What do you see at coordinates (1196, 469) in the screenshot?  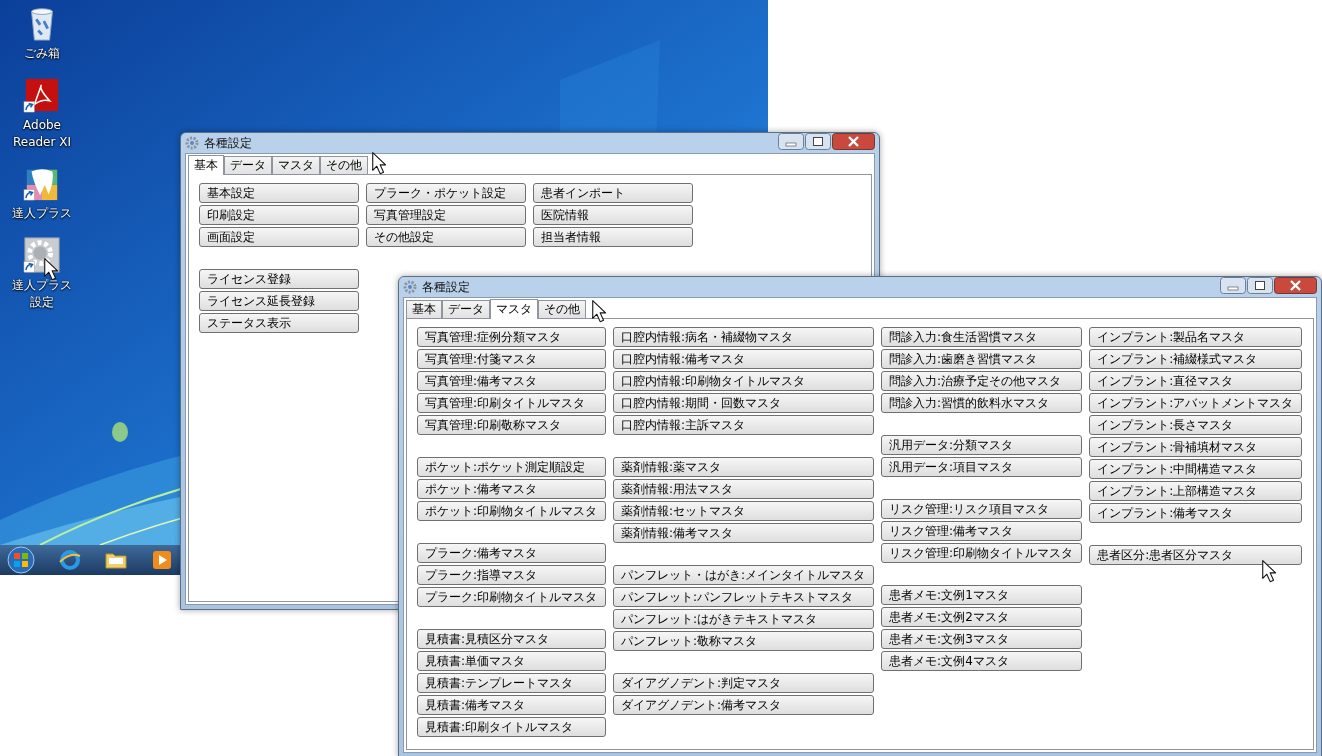 I see `settings-button: インプラント:中間構造マスタ` at bounding box center [1196, 469].